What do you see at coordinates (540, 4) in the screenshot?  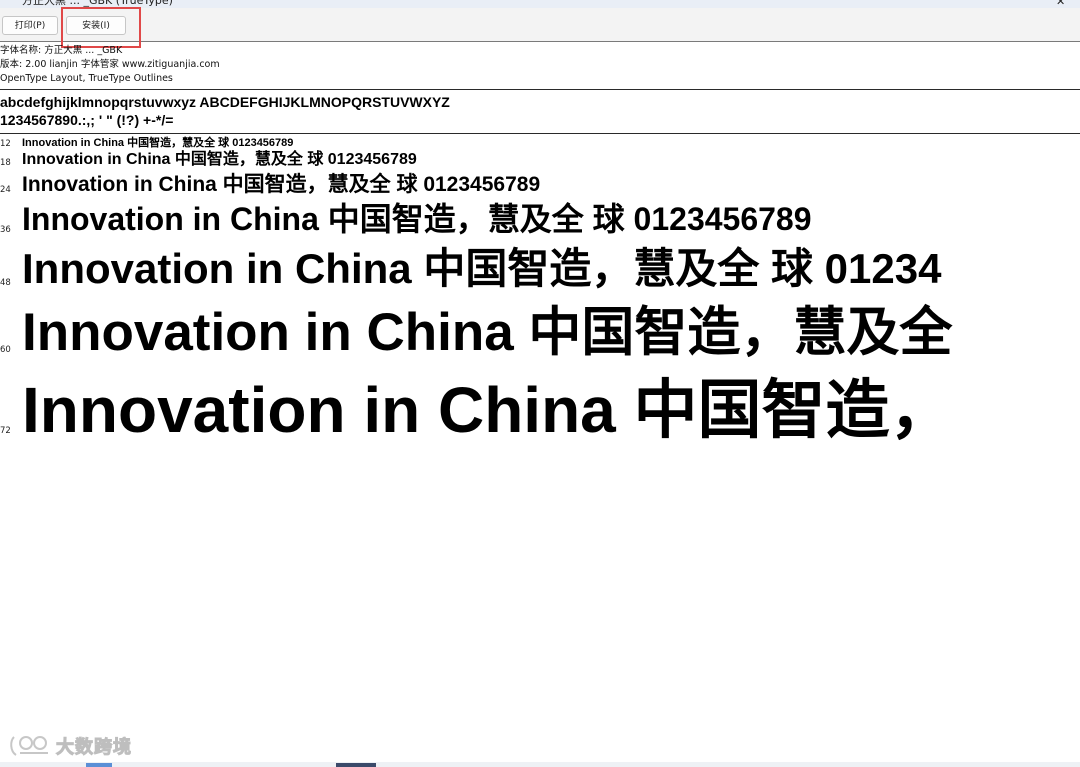 I see `title-bar: 方正大黑 ... _GBK (TrueType) ✕` at bounding box center [540, 4].